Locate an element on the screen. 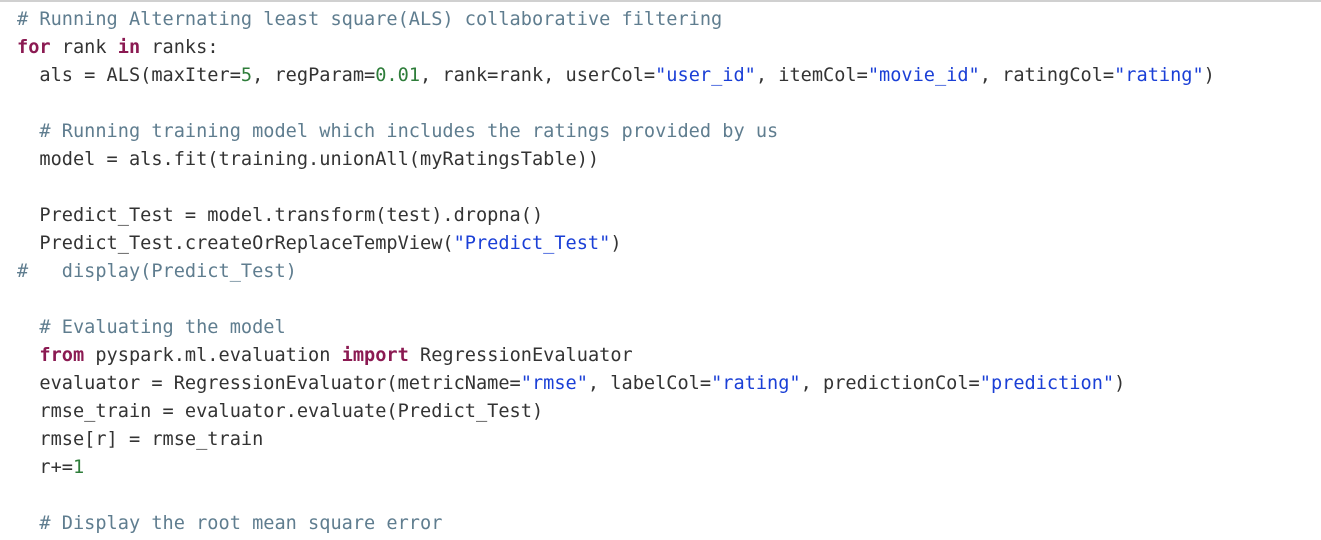 The image size is (1321, 540). code-text: als = ALS(maxIter= is located at coordinates (129, 75).